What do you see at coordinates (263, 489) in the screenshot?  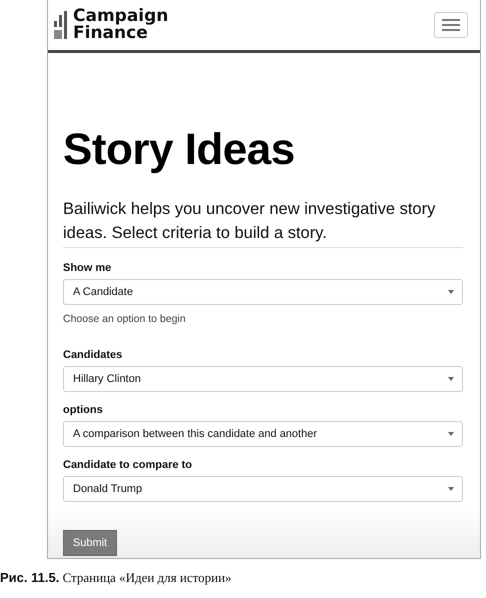 I see `select-field: Donald Trump` at bounding box center [263, 489].